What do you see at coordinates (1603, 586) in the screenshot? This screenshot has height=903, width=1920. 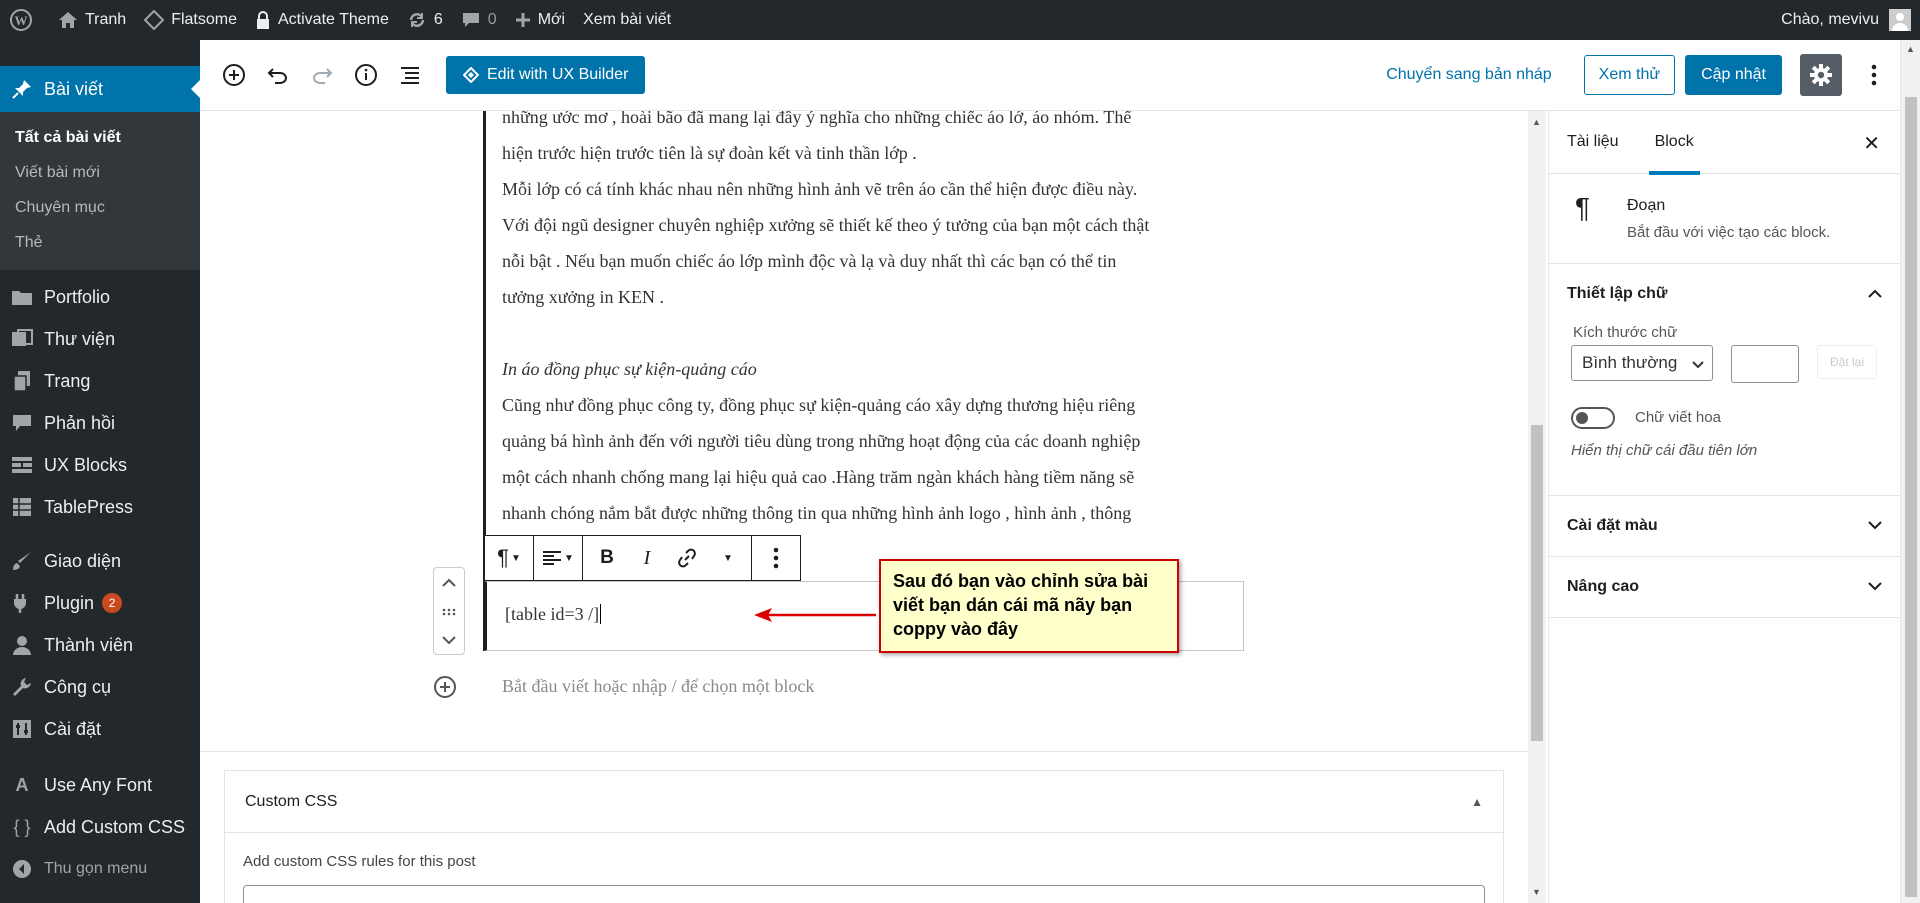 I see `advanced-title: Nâng cao` at bounding box center [1603, 586].